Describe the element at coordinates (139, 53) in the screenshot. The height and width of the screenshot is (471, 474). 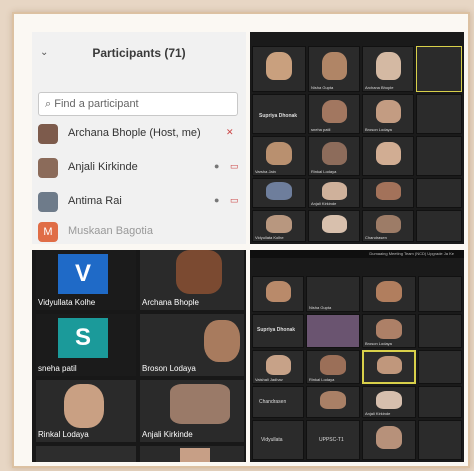
I see `participants-title: Participants (71)` at that location.